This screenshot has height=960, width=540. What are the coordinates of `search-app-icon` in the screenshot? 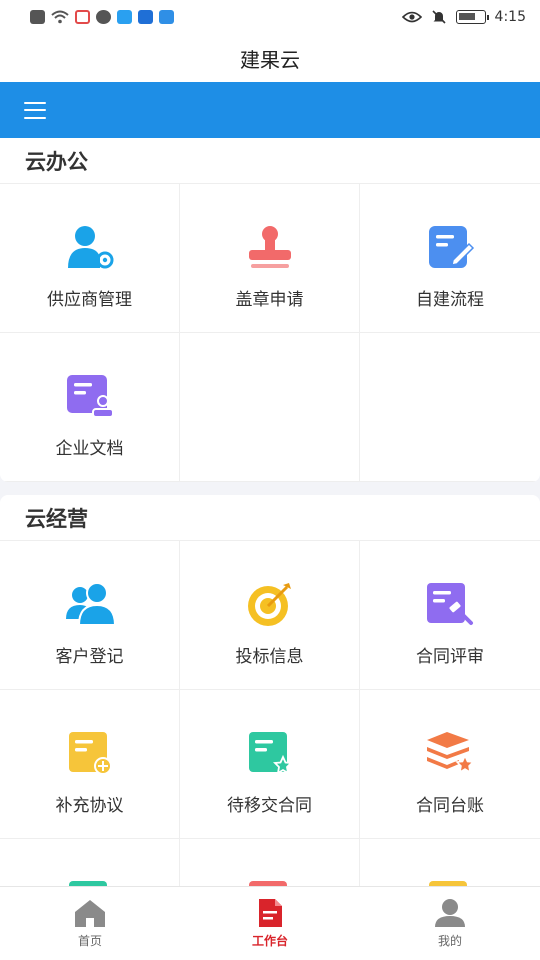 It's located at (124, 17).